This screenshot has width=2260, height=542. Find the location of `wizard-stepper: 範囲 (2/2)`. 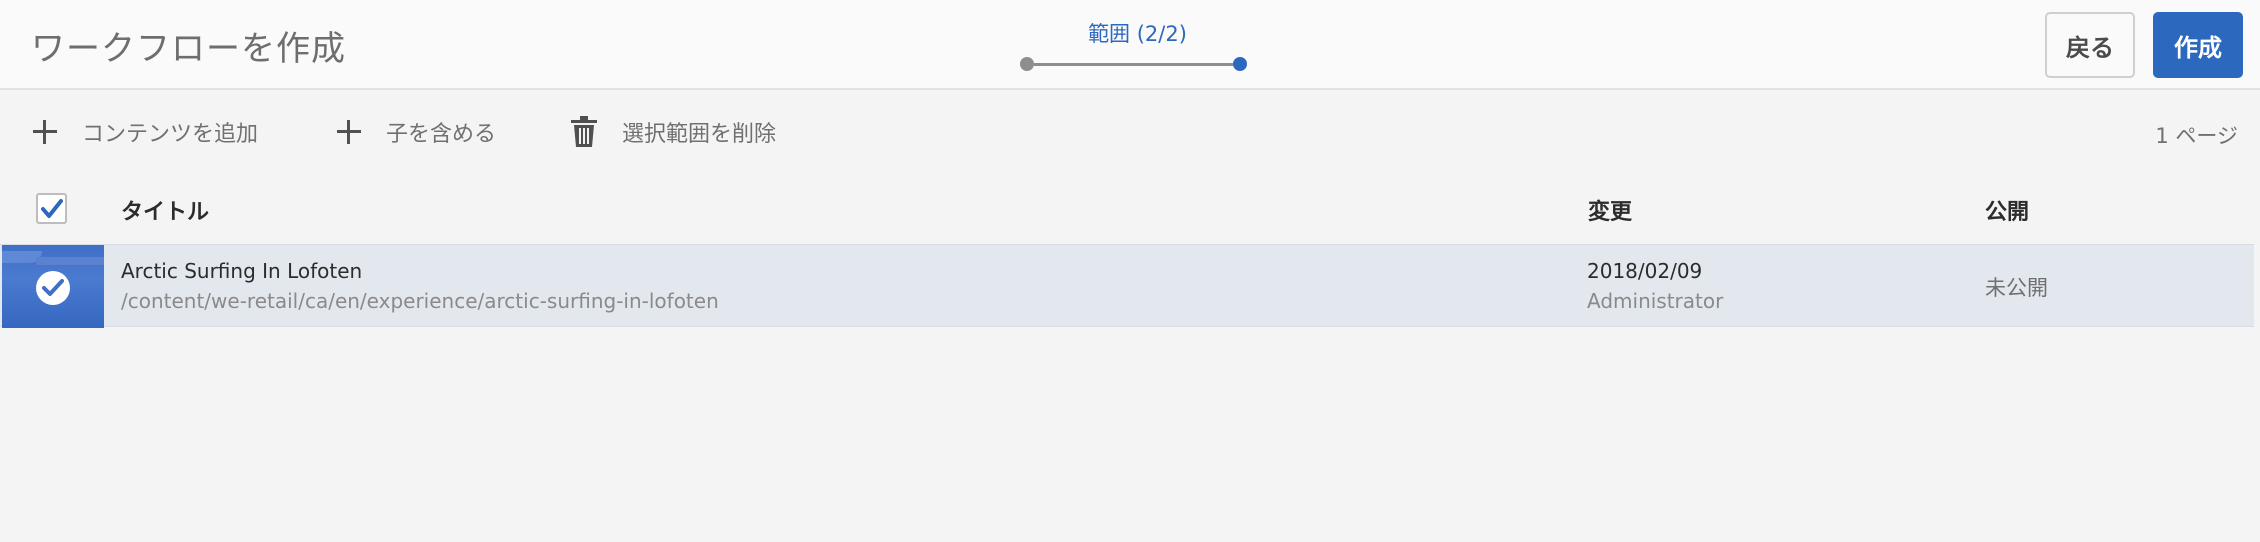

wizard-stepper: 範囲 (2/2) is located at coordinates (1150, 48).